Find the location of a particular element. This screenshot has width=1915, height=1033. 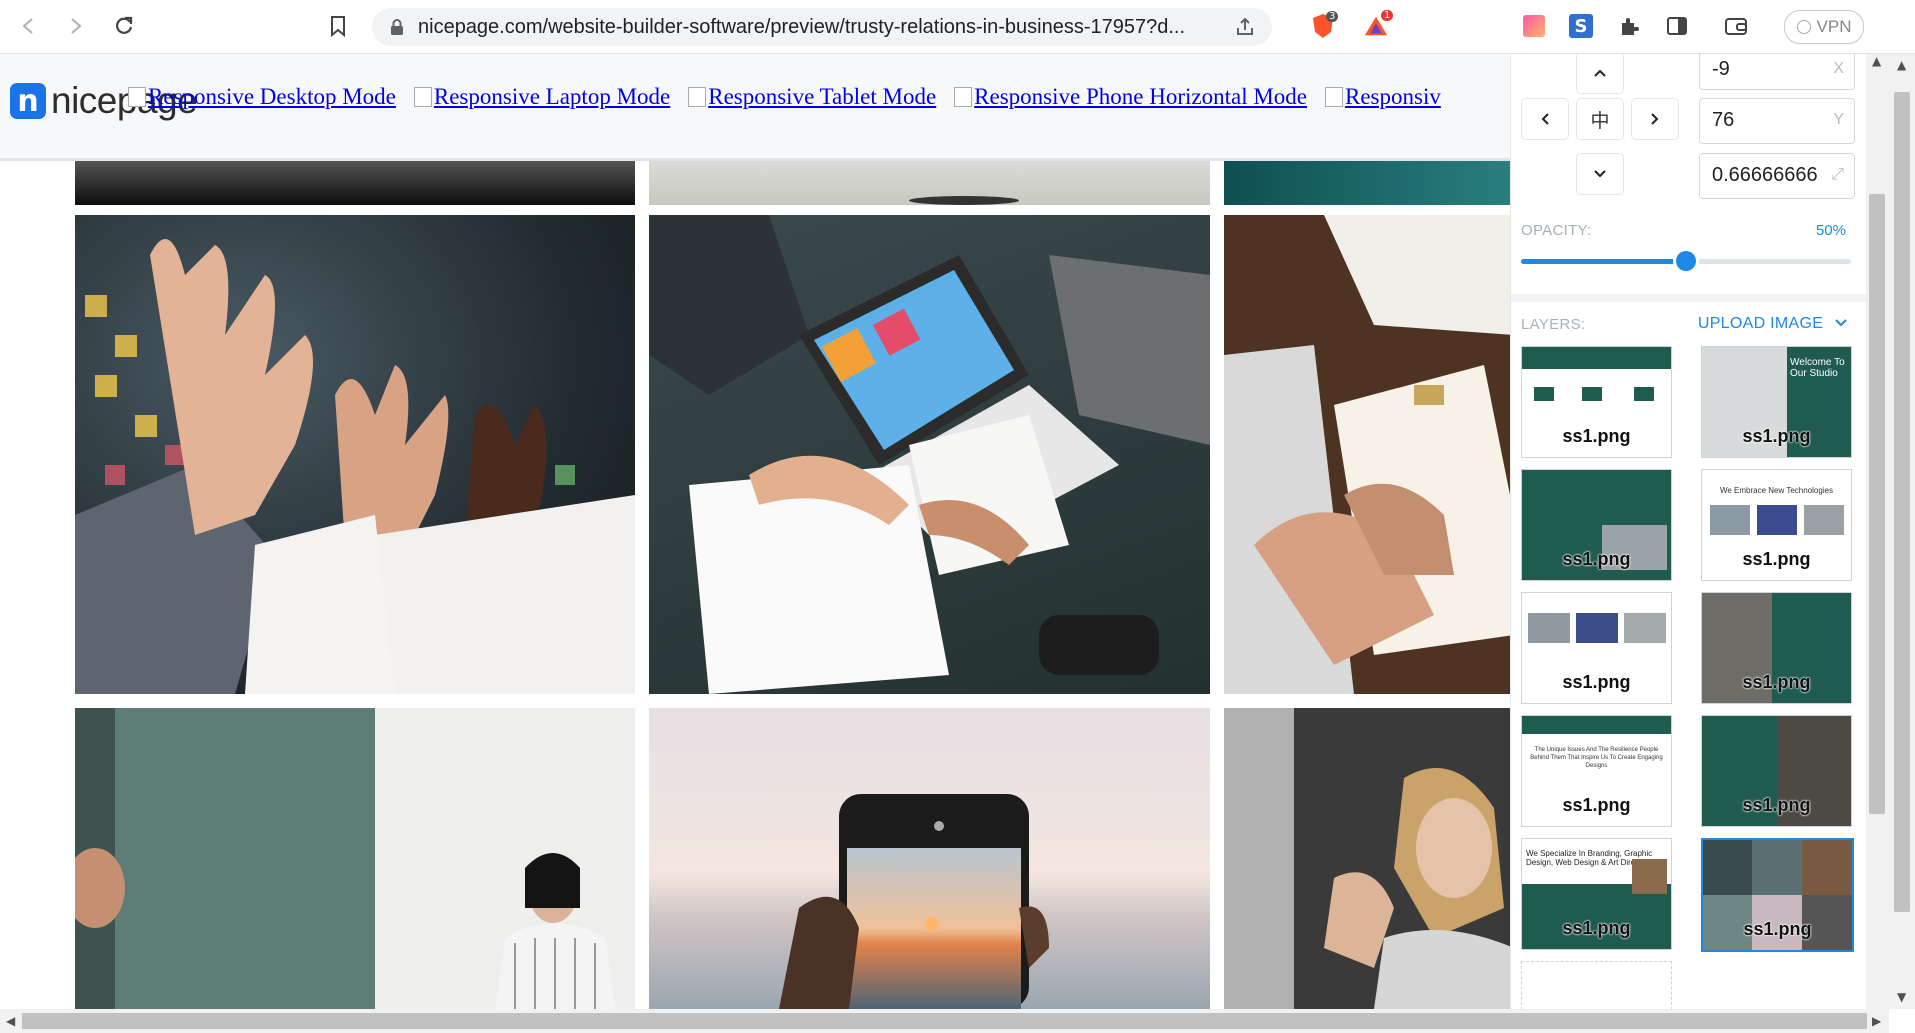

bookmark-icon is located at coordinates (338, 26).